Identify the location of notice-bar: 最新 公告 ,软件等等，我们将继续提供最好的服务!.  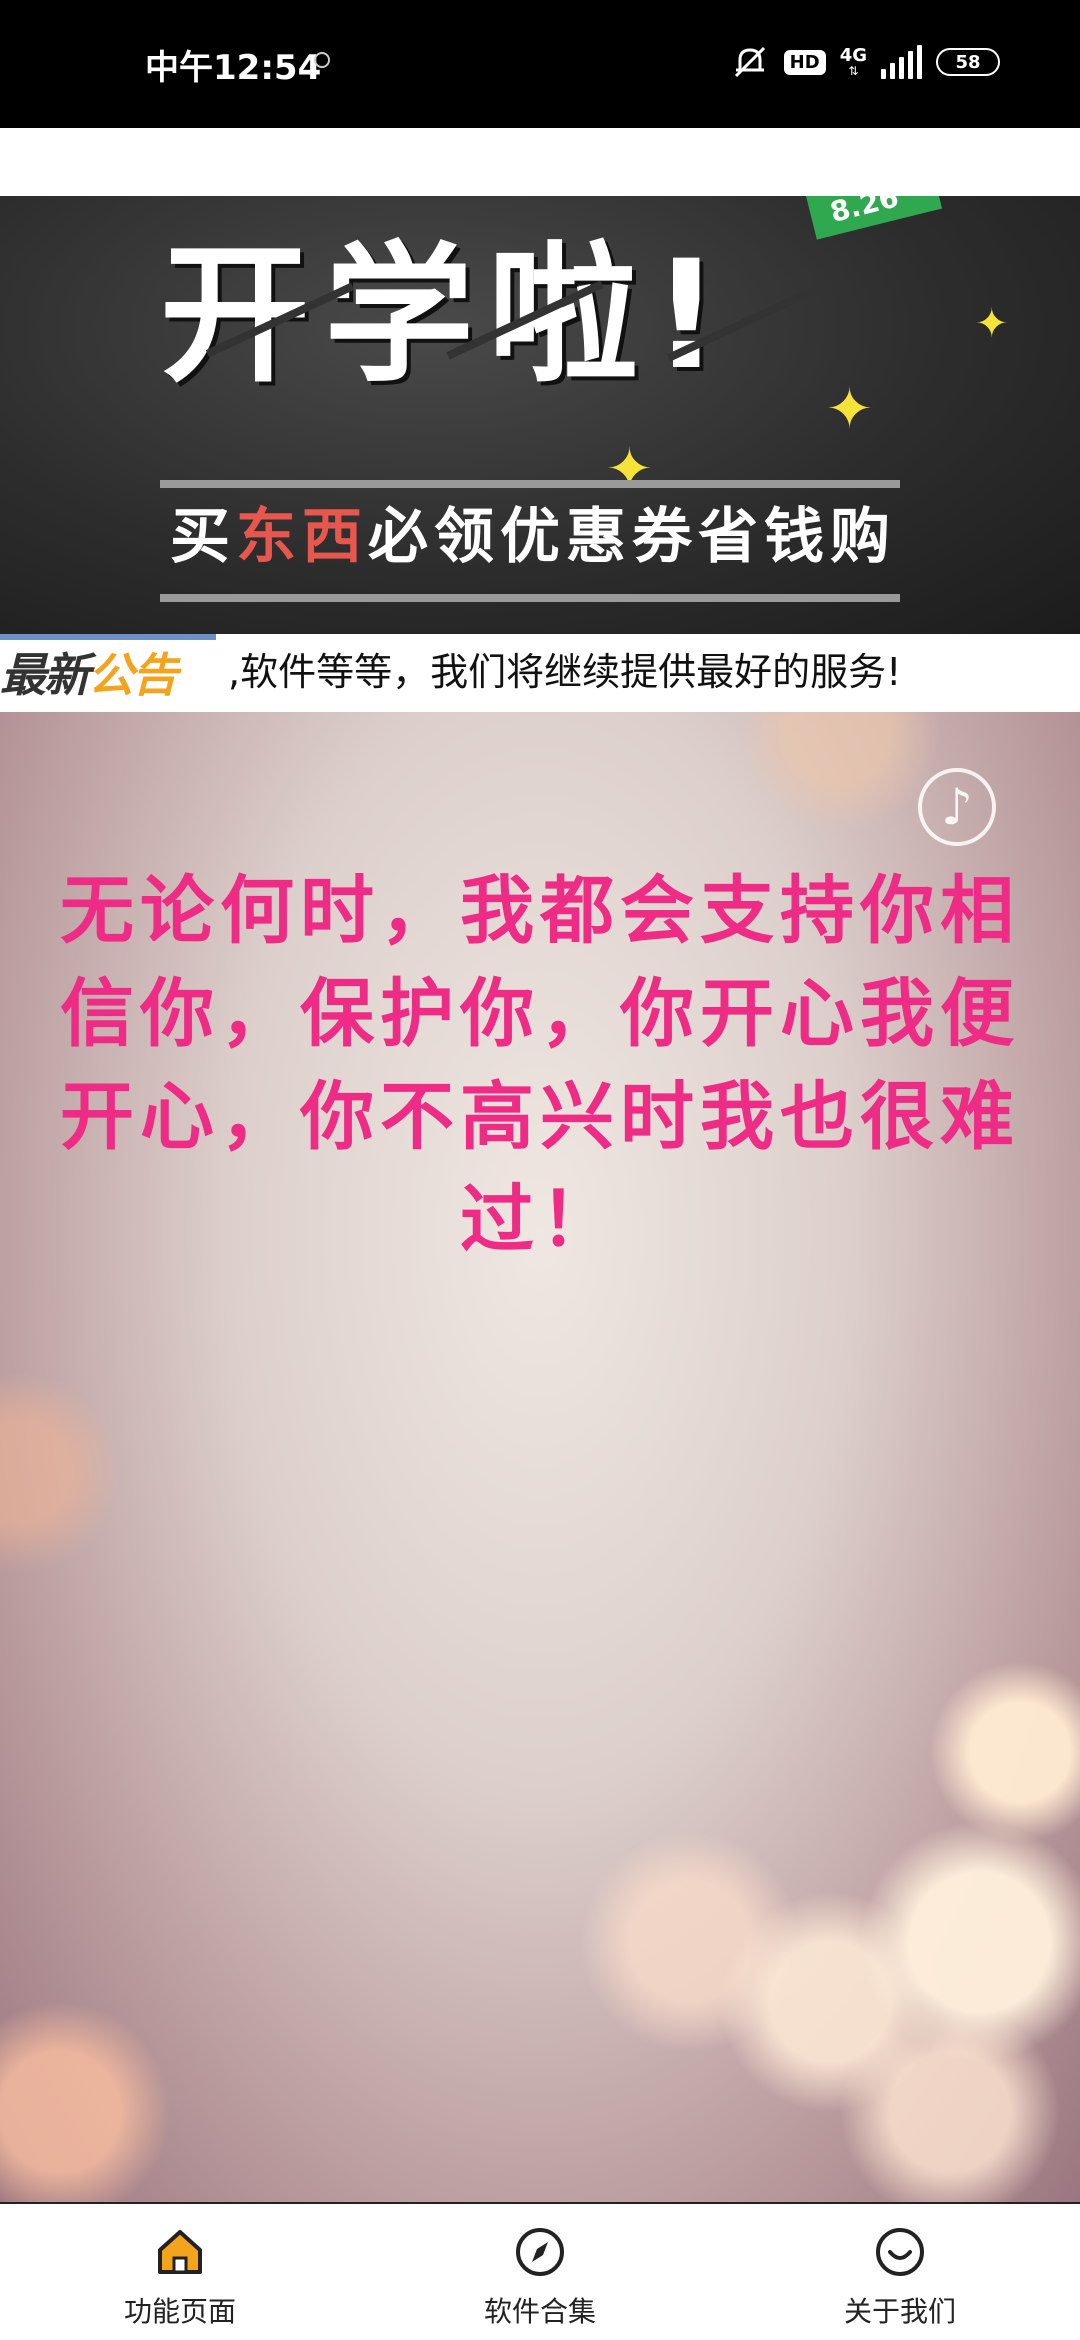
(540, 673).